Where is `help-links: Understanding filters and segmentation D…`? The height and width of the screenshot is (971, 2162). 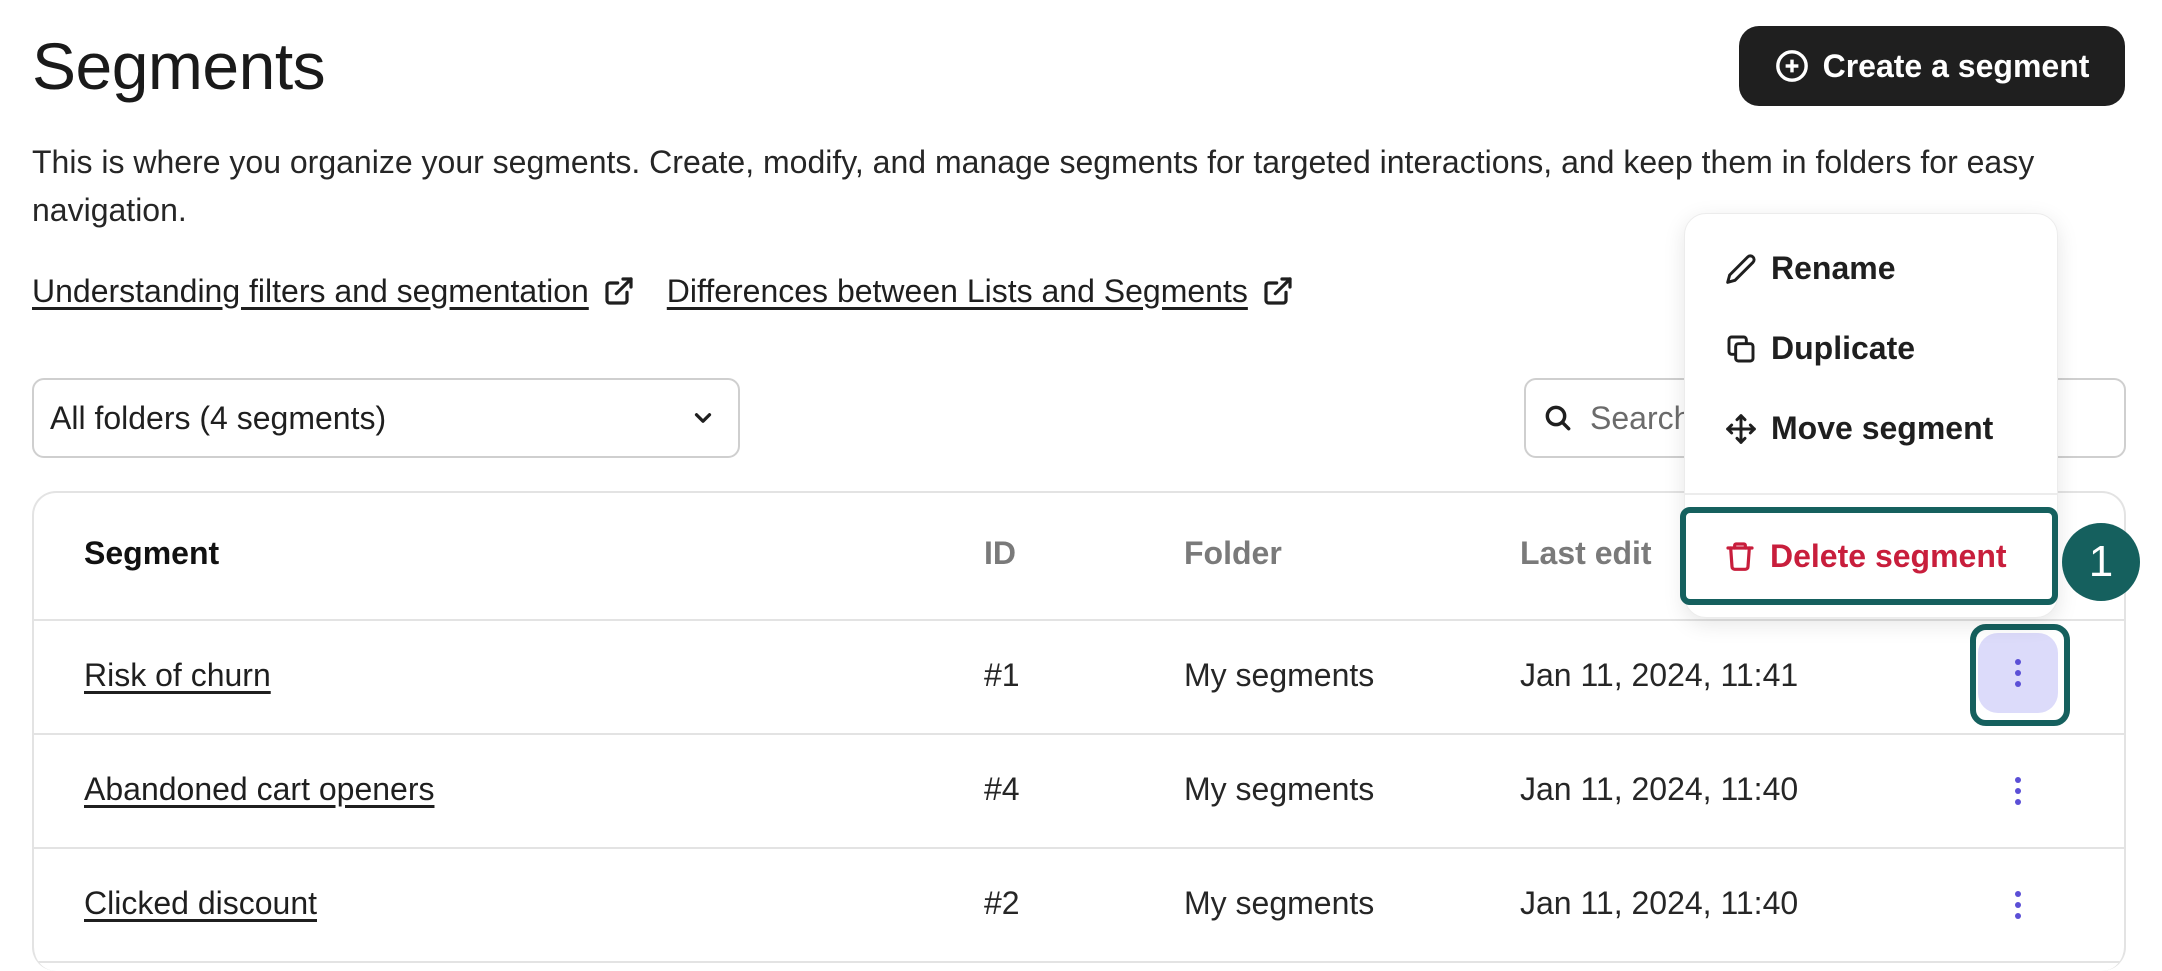
help-links: Understanding filters and segmentation D… is located at coordinates (679, 291).